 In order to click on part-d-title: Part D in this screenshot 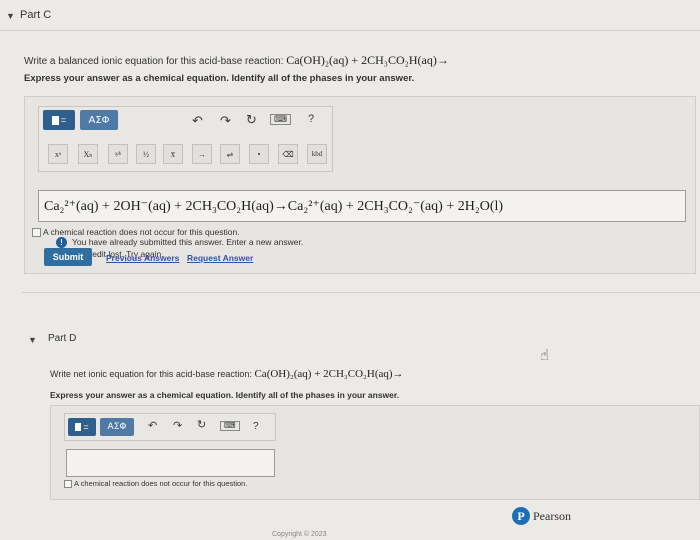, I will do `click(62, 338)`.